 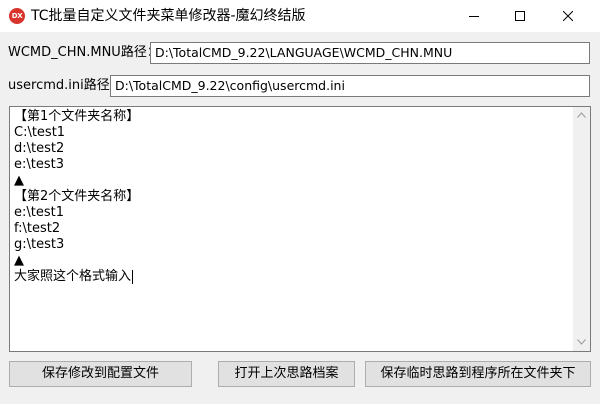 I want to click on maximize-button, so click(x=520, y=16).